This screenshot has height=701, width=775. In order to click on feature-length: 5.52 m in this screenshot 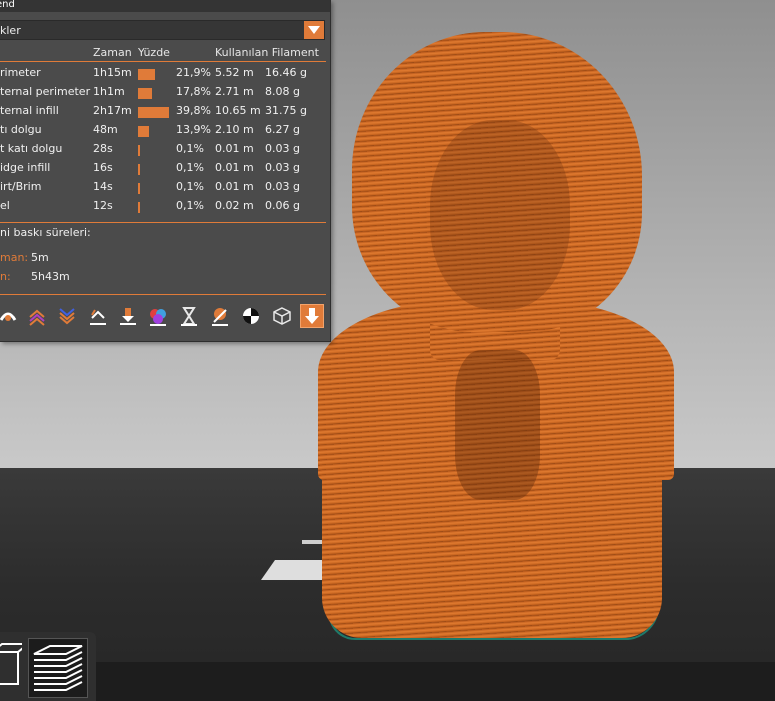, I will do `click(234, 72)`.